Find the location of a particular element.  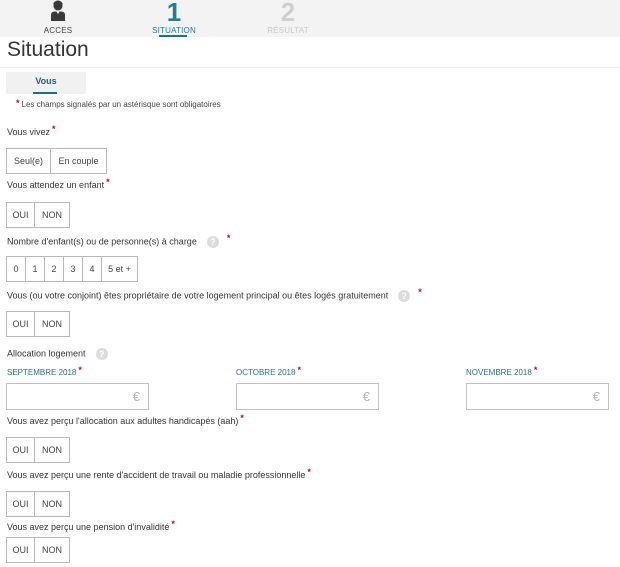

nombre-enfants-options: 0 1 2 3 4 5 et + is located at coordinates (72, 269).